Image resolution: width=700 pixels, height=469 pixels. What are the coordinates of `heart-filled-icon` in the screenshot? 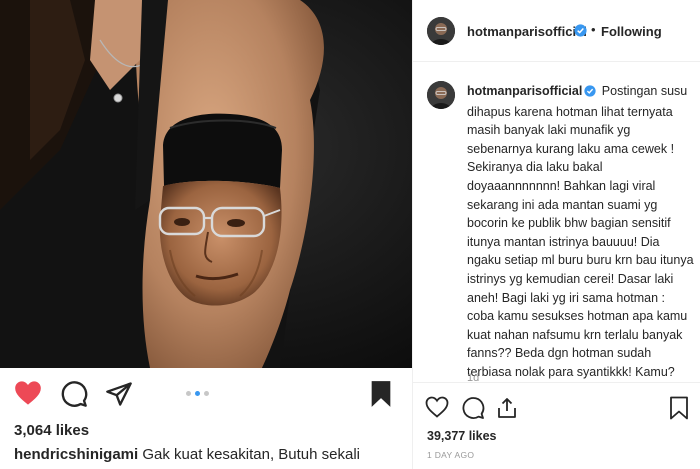 It's located at (28, 395).